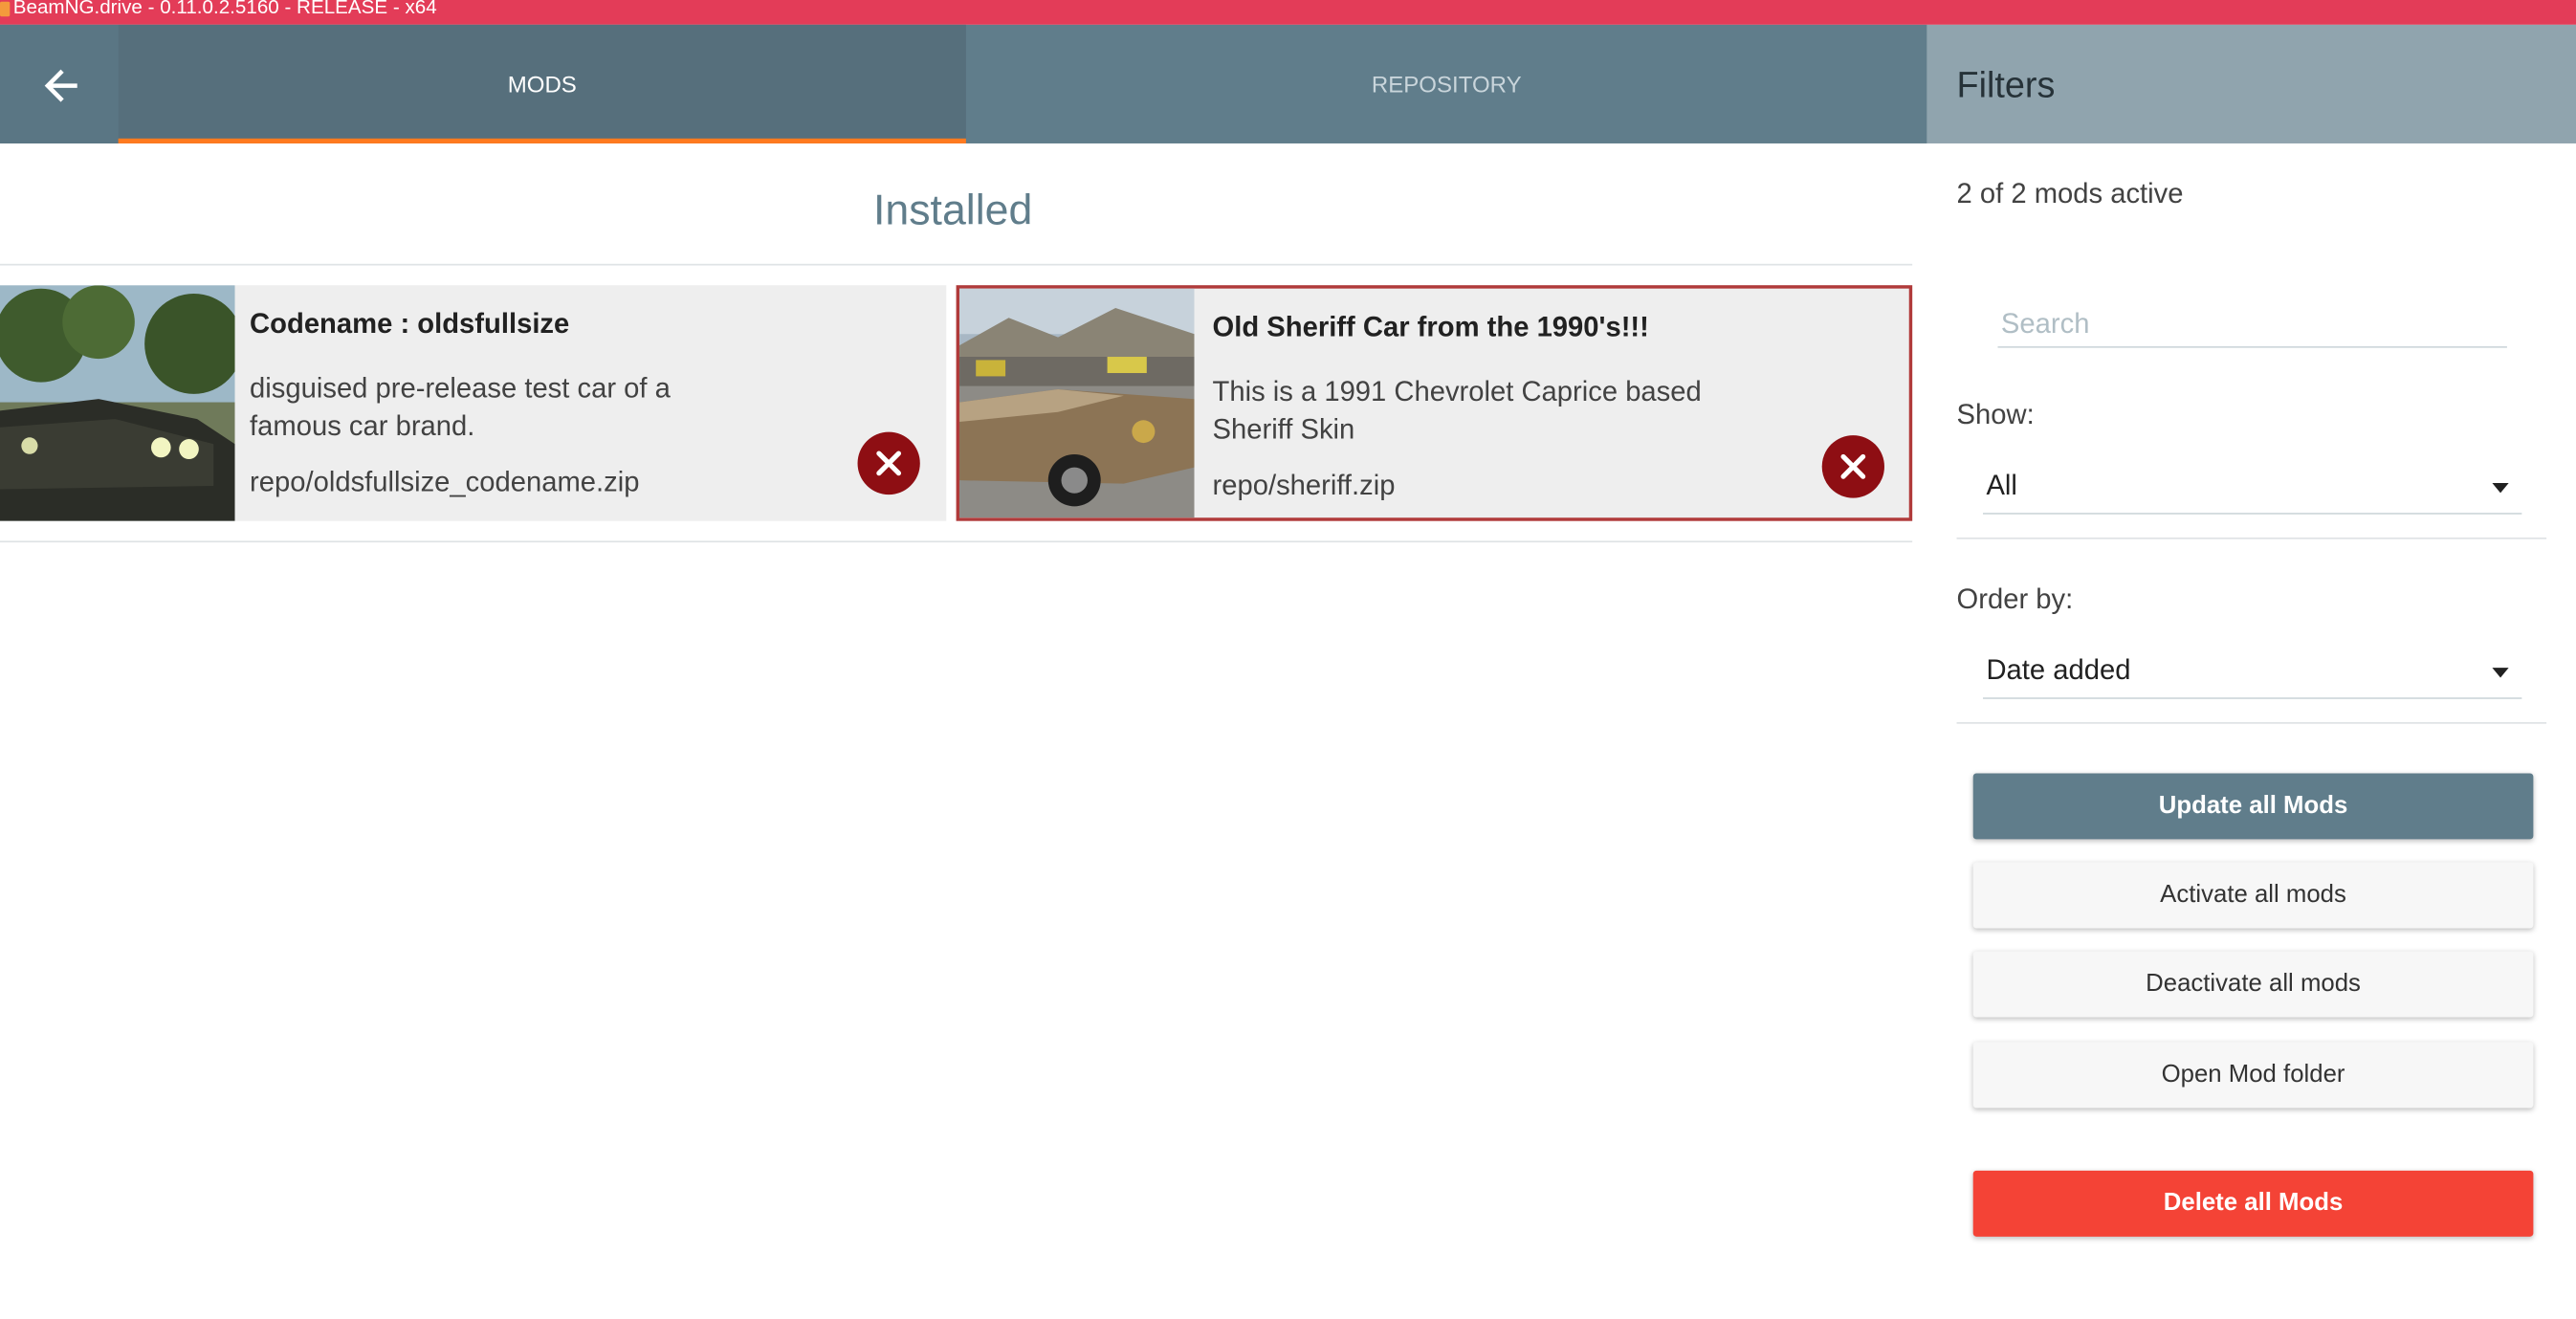 The height and width of the screenshot is (1319, 2576). Describe the element at coordinates (445, 482) in the screenshot. I see `mod-path: repo/oldsfullsize_codename.zip` at that location.